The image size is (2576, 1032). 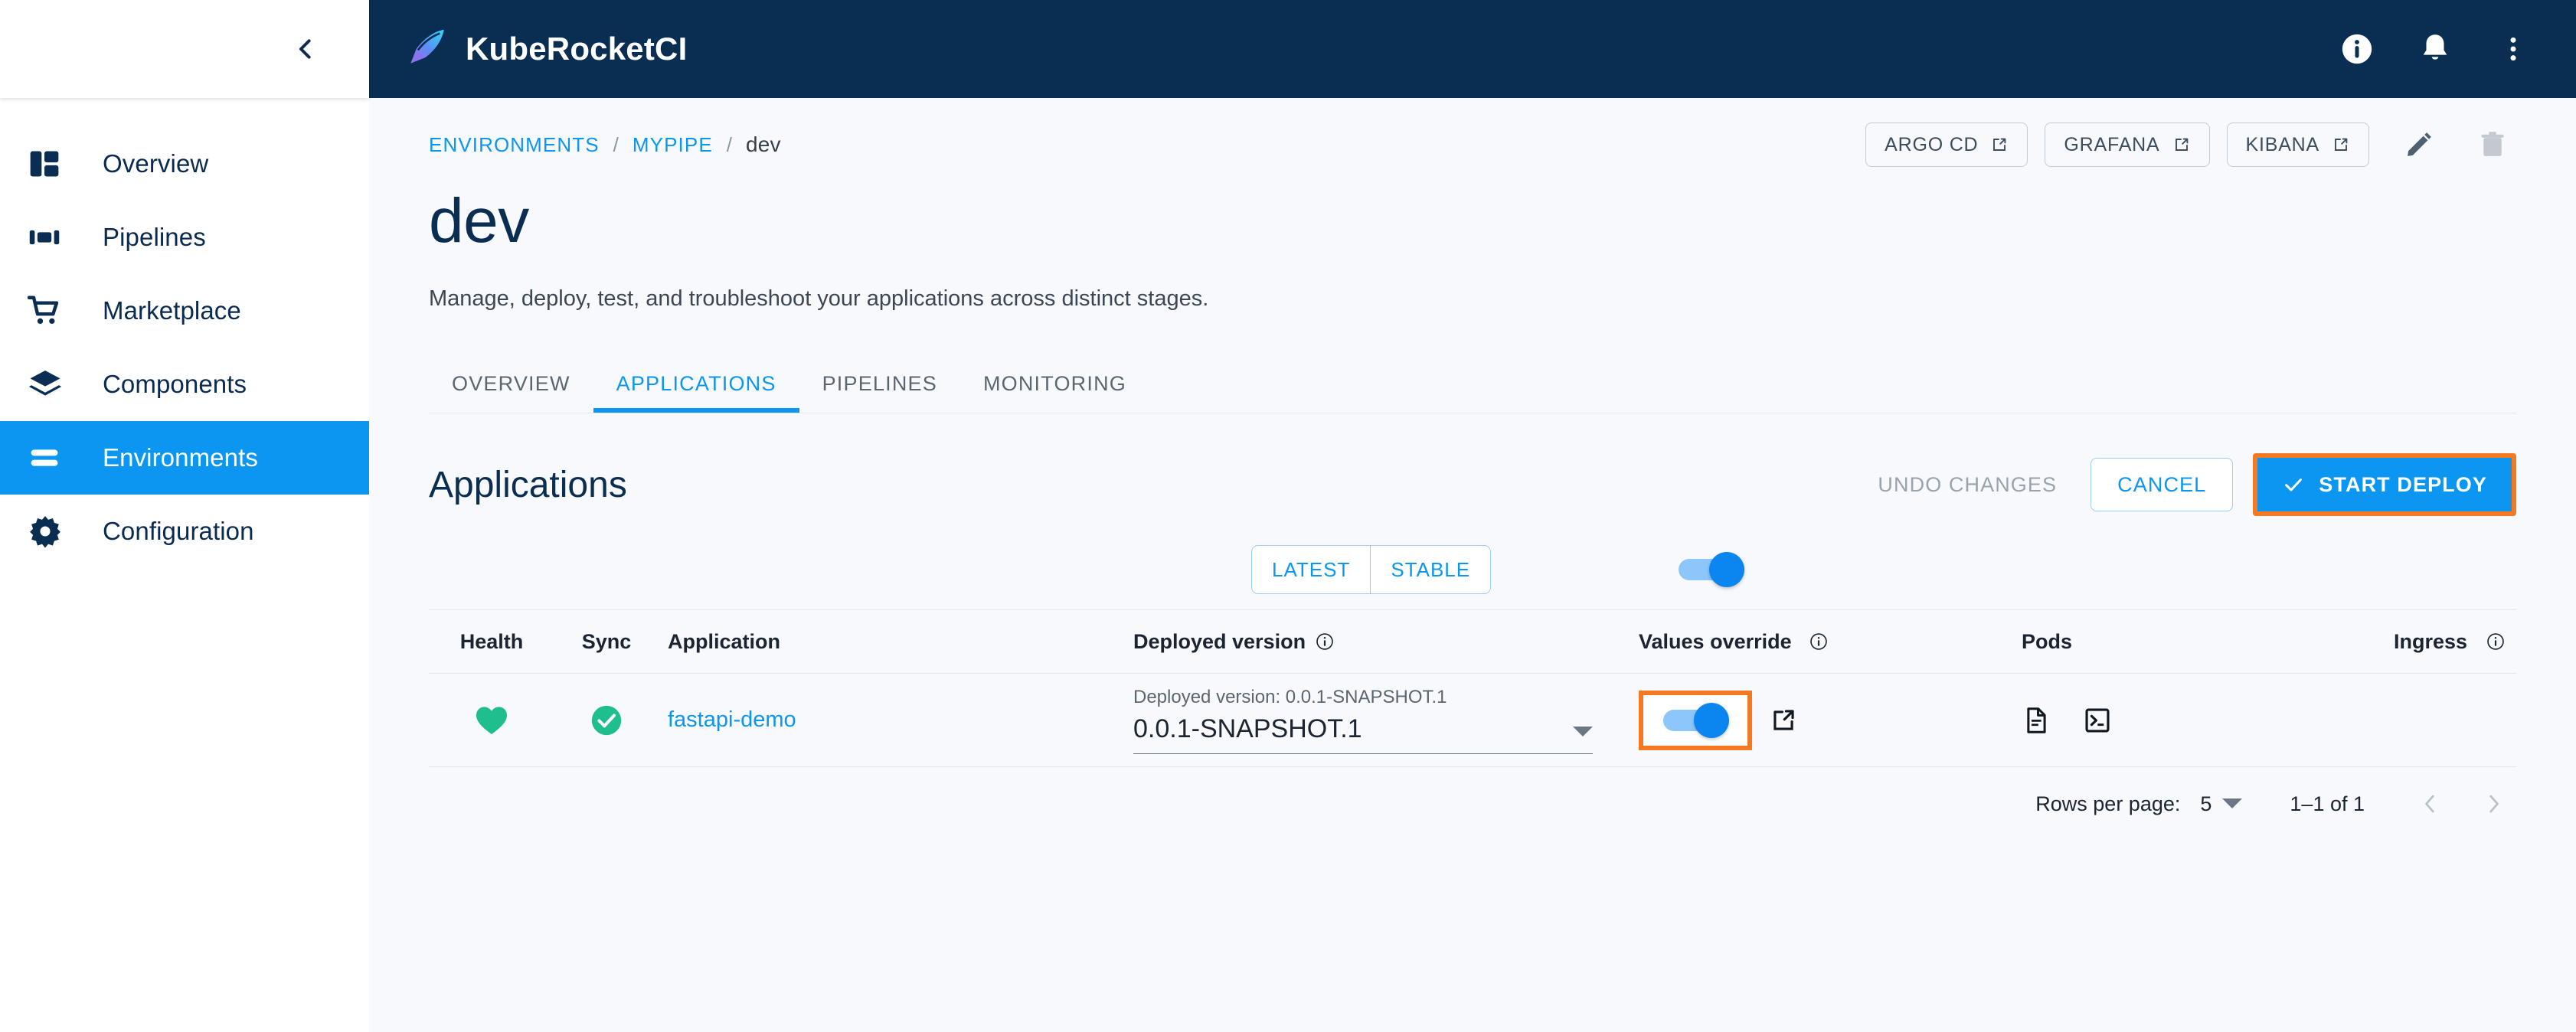 I want to click on sidebar-item-components: Components, so click(x=184, y=385).